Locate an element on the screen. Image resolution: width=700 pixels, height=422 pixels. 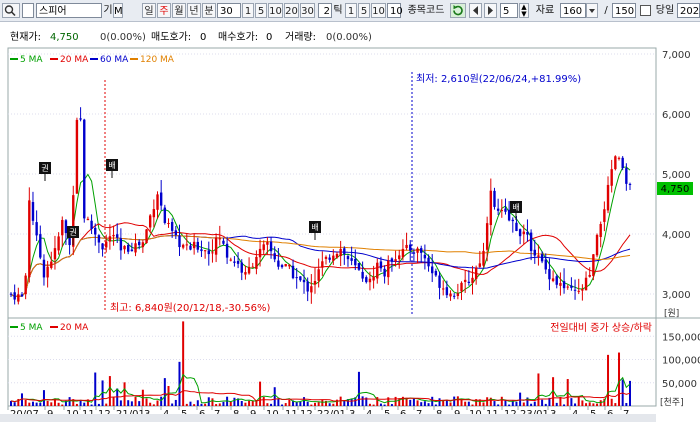
marker-label: 배 is located at coordinates (515, 207).